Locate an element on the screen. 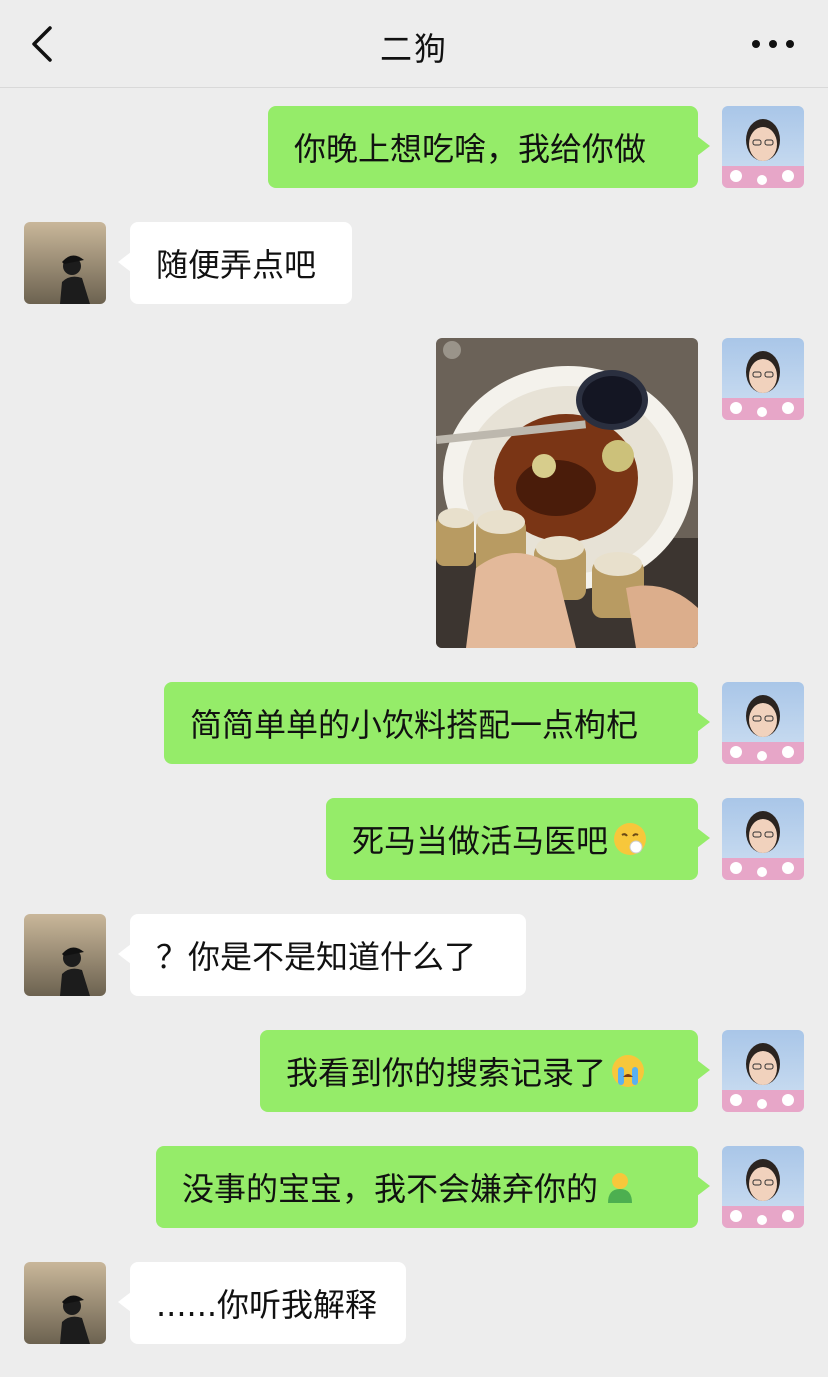  message-bubble-other: 随便弄点吧 is located at coordinates (235, 263).